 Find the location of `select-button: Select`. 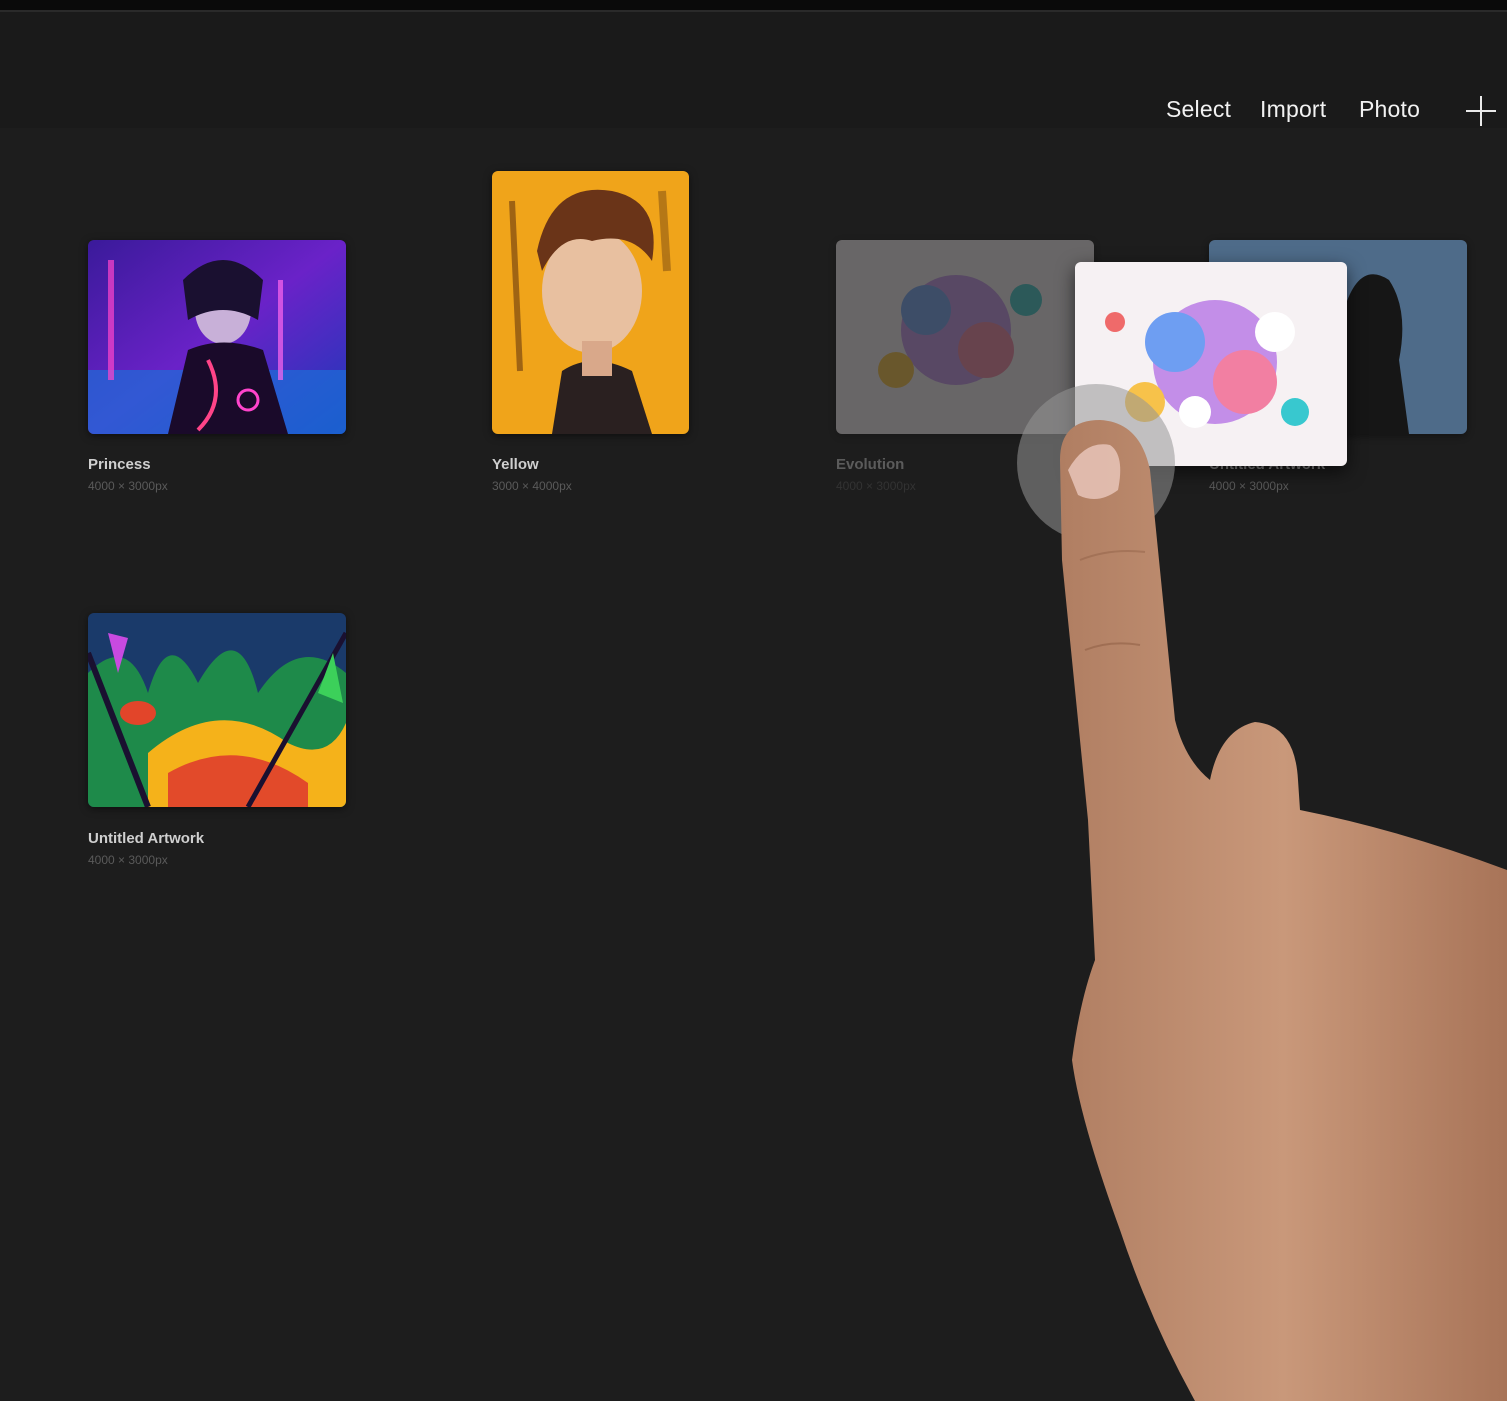

select-button: Select is located at coordinates (1198, 109).